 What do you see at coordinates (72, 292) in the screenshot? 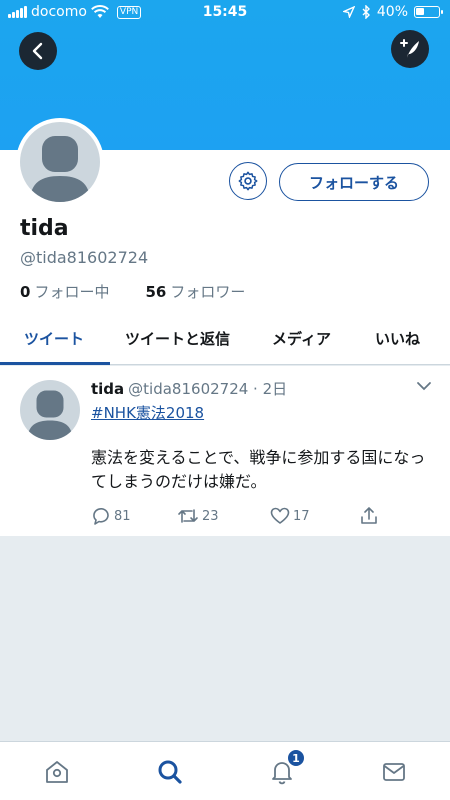
I see `following-label: フォロー中` at bounding box center [72, 292].